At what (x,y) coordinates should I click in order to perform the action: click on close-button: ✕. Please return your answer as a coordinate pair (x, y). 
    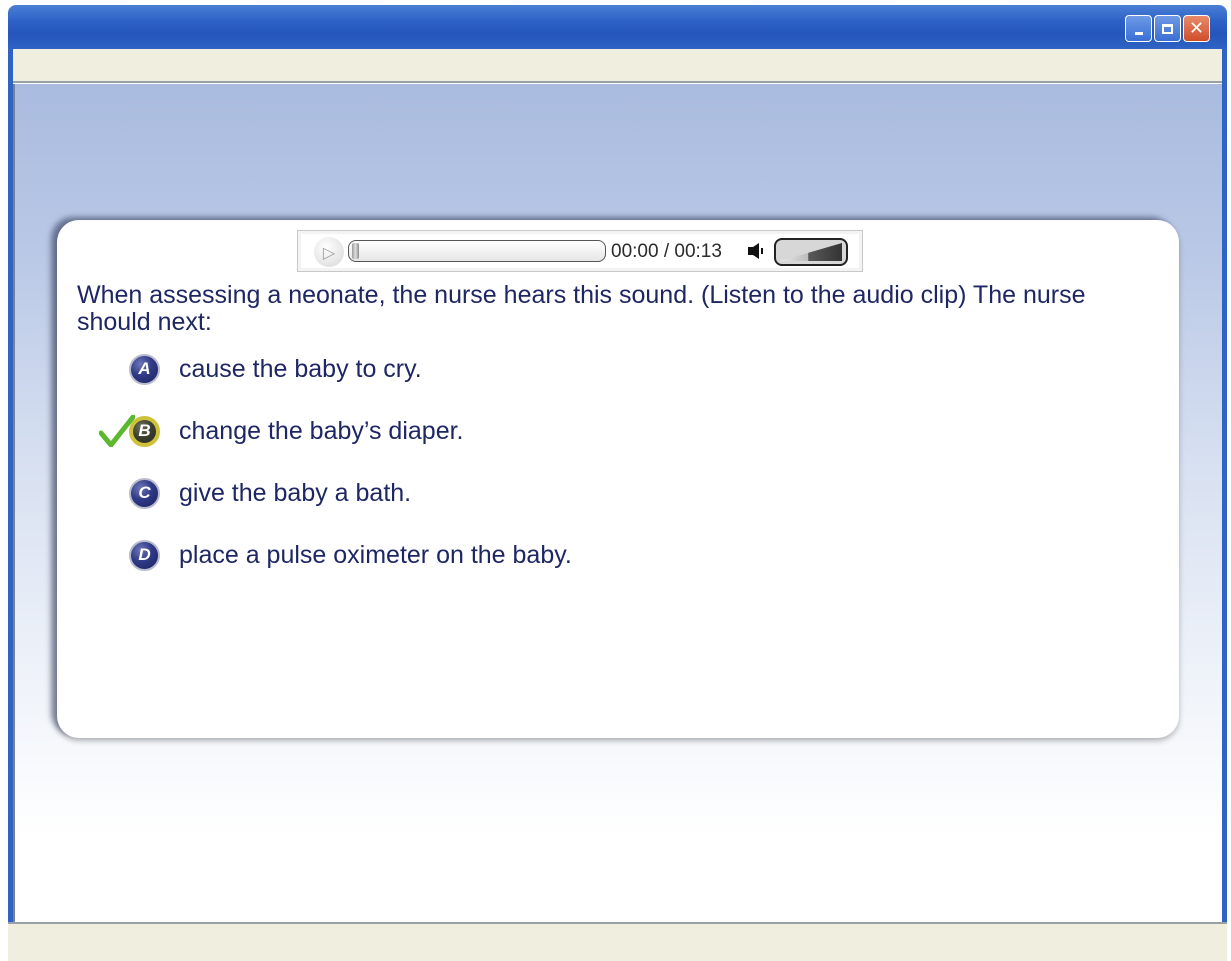
    Looking at the image, I should click on (1196, 28).